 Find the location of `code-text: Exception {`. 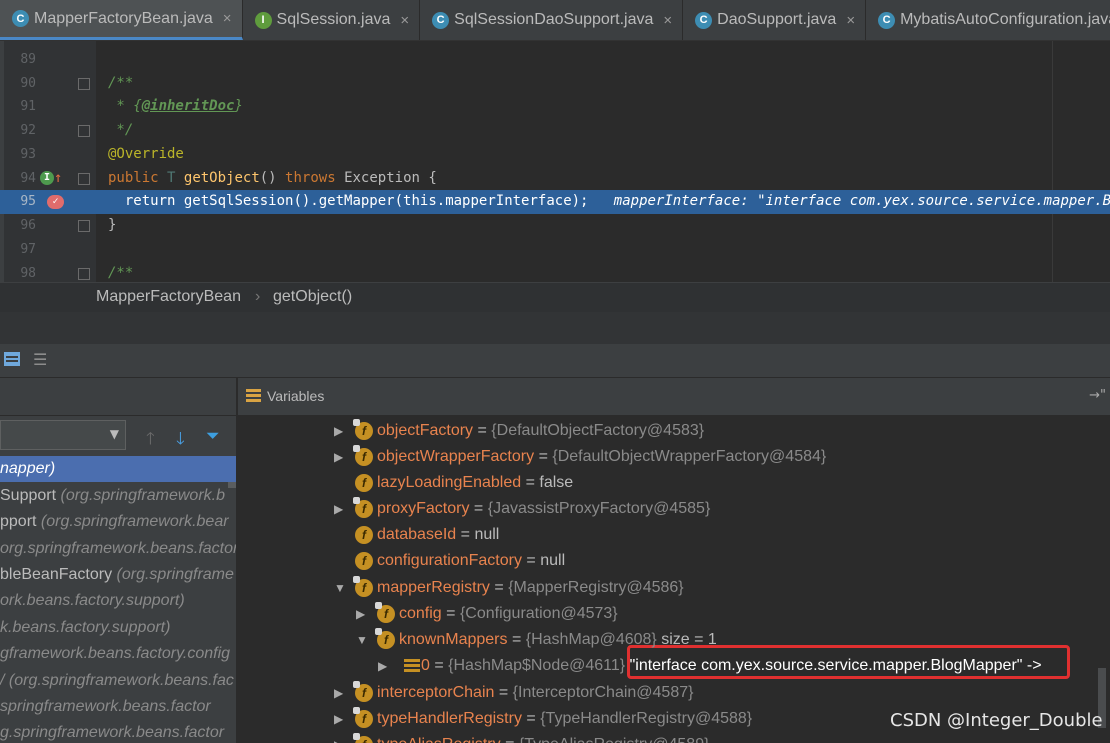

code-text: Exception { is located at coordinates (390, 178).